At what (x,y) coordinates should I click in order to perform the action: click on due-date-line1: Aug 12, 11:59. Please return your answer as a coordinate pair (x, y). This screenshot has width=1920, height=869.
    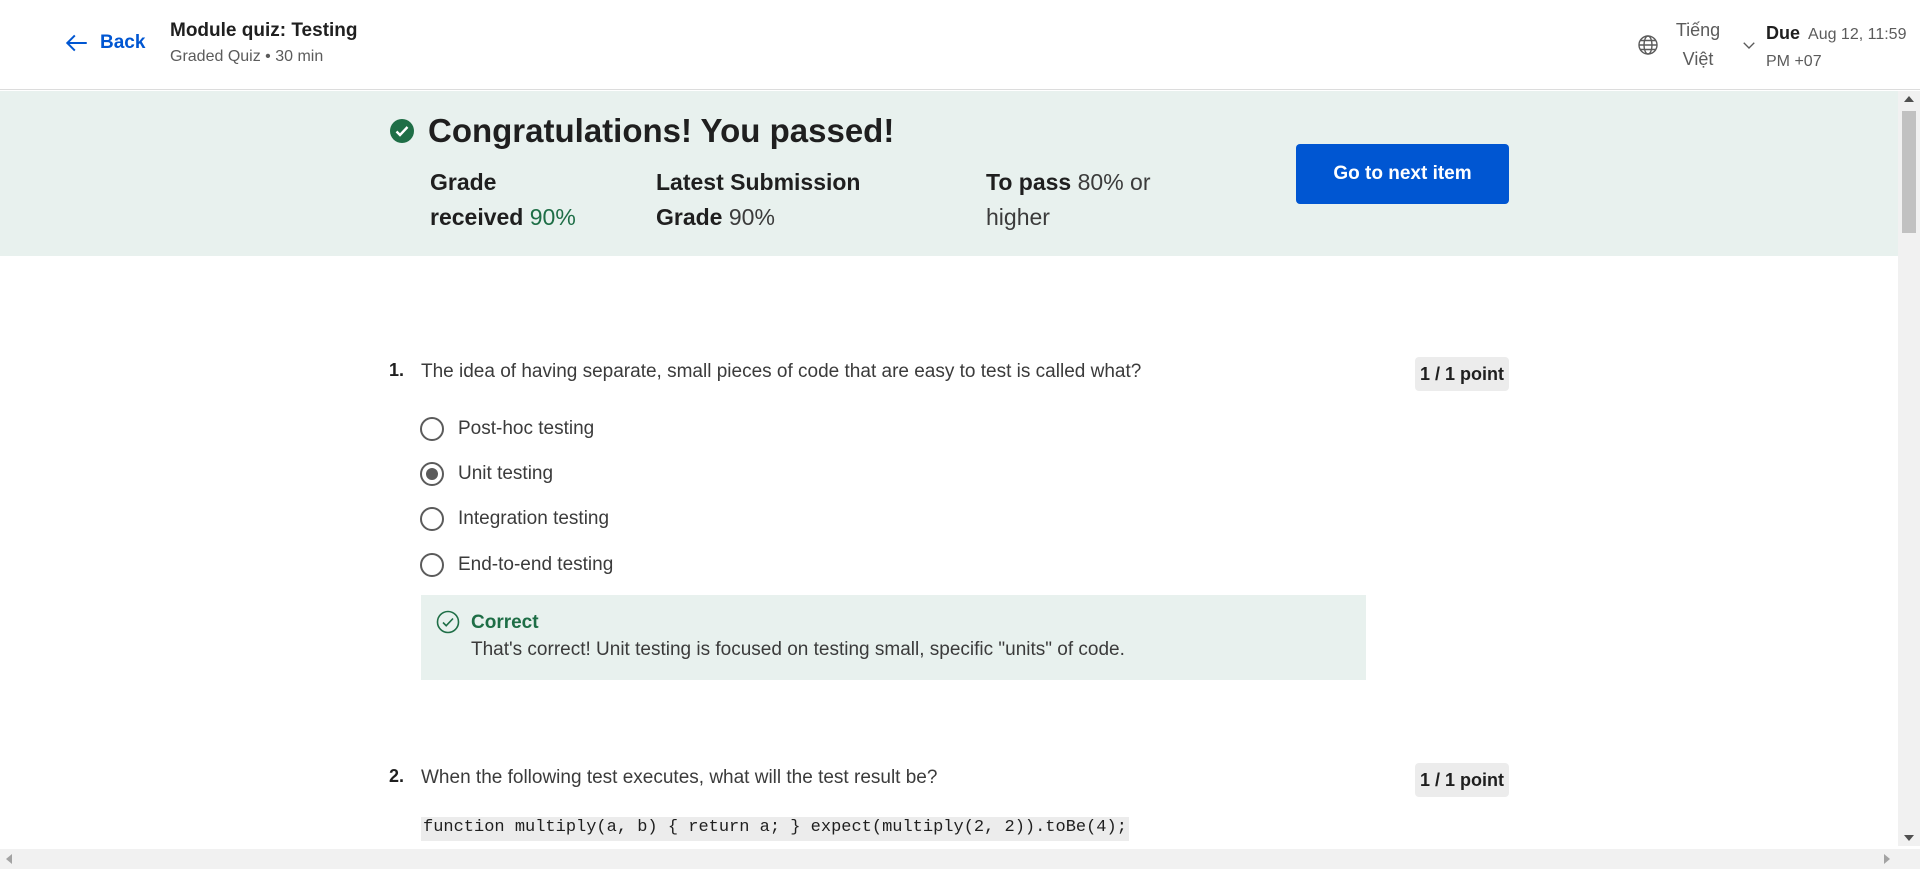
    Looking at the image, I should click on (1857, 34).